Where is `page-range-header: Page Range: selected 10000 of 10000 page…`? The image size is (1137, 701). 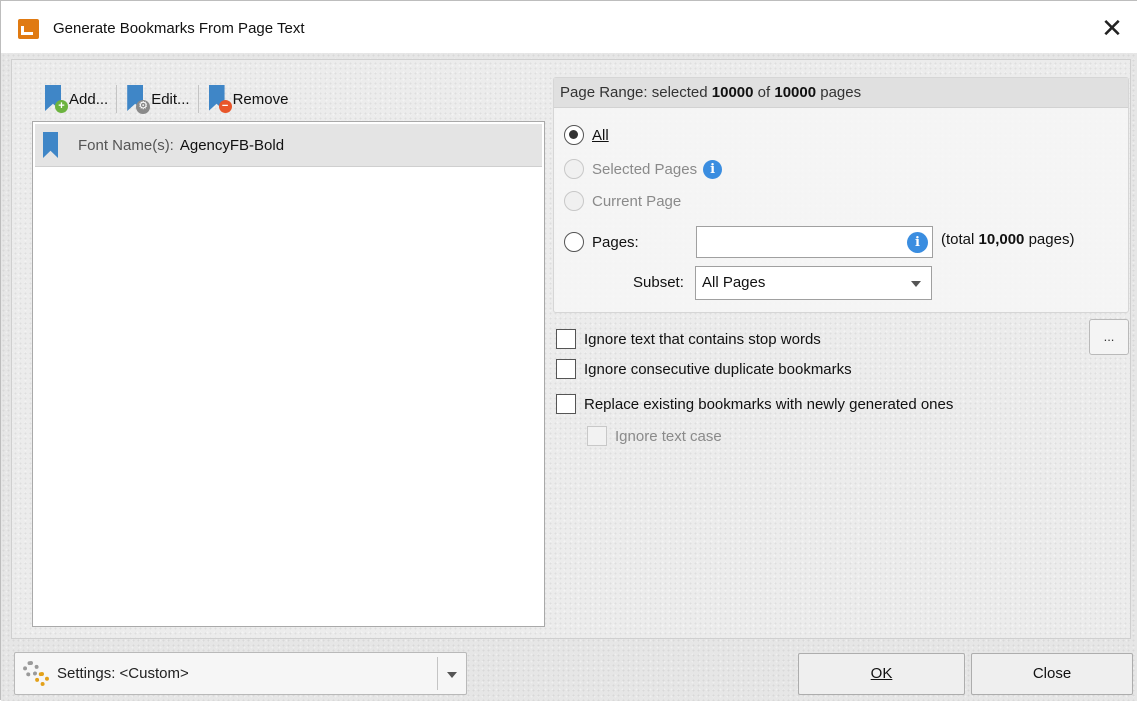 page-range-header: Page Range: selected 10000 of 10000 page… is located at coordinates (841, 93).